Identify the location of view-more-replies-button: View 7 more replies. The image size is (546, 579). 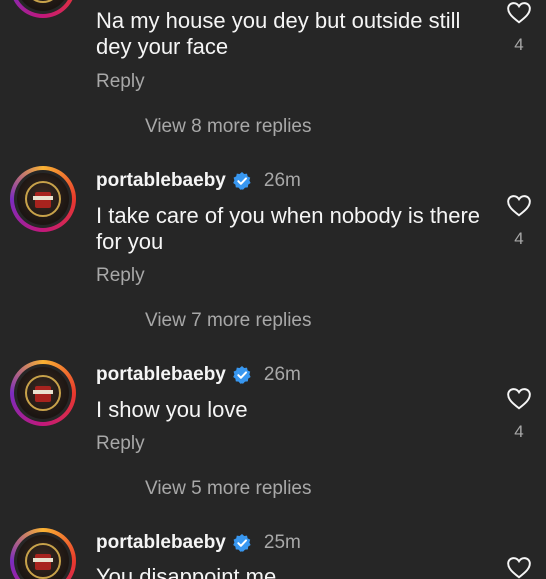
(228, 321).